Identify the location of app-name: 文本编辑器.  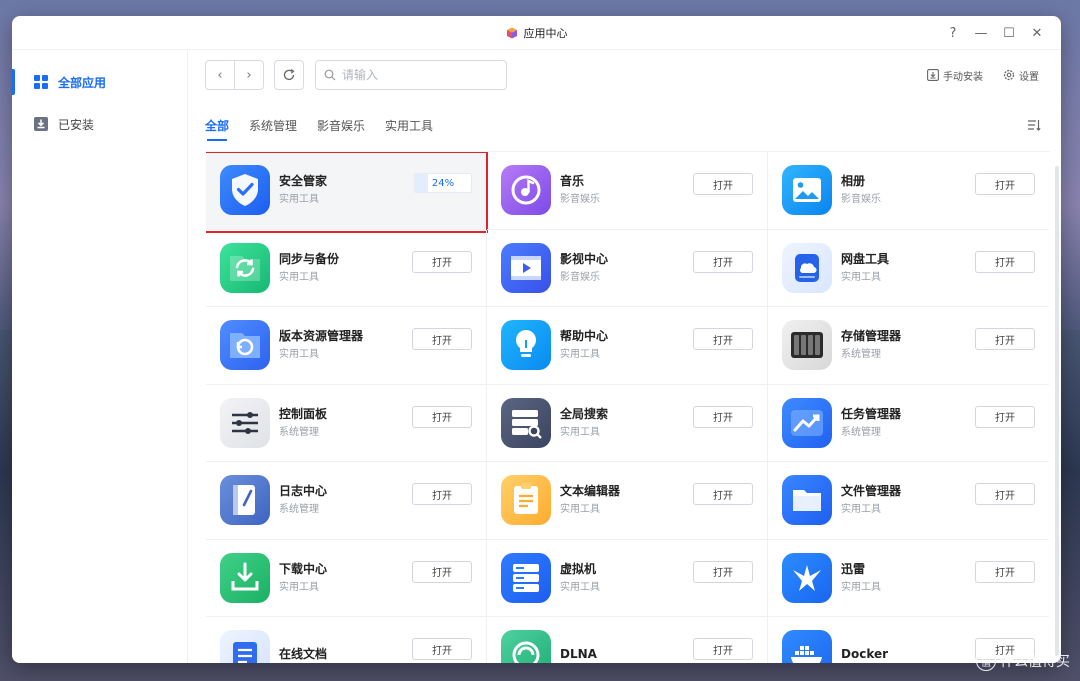
(590, 491).